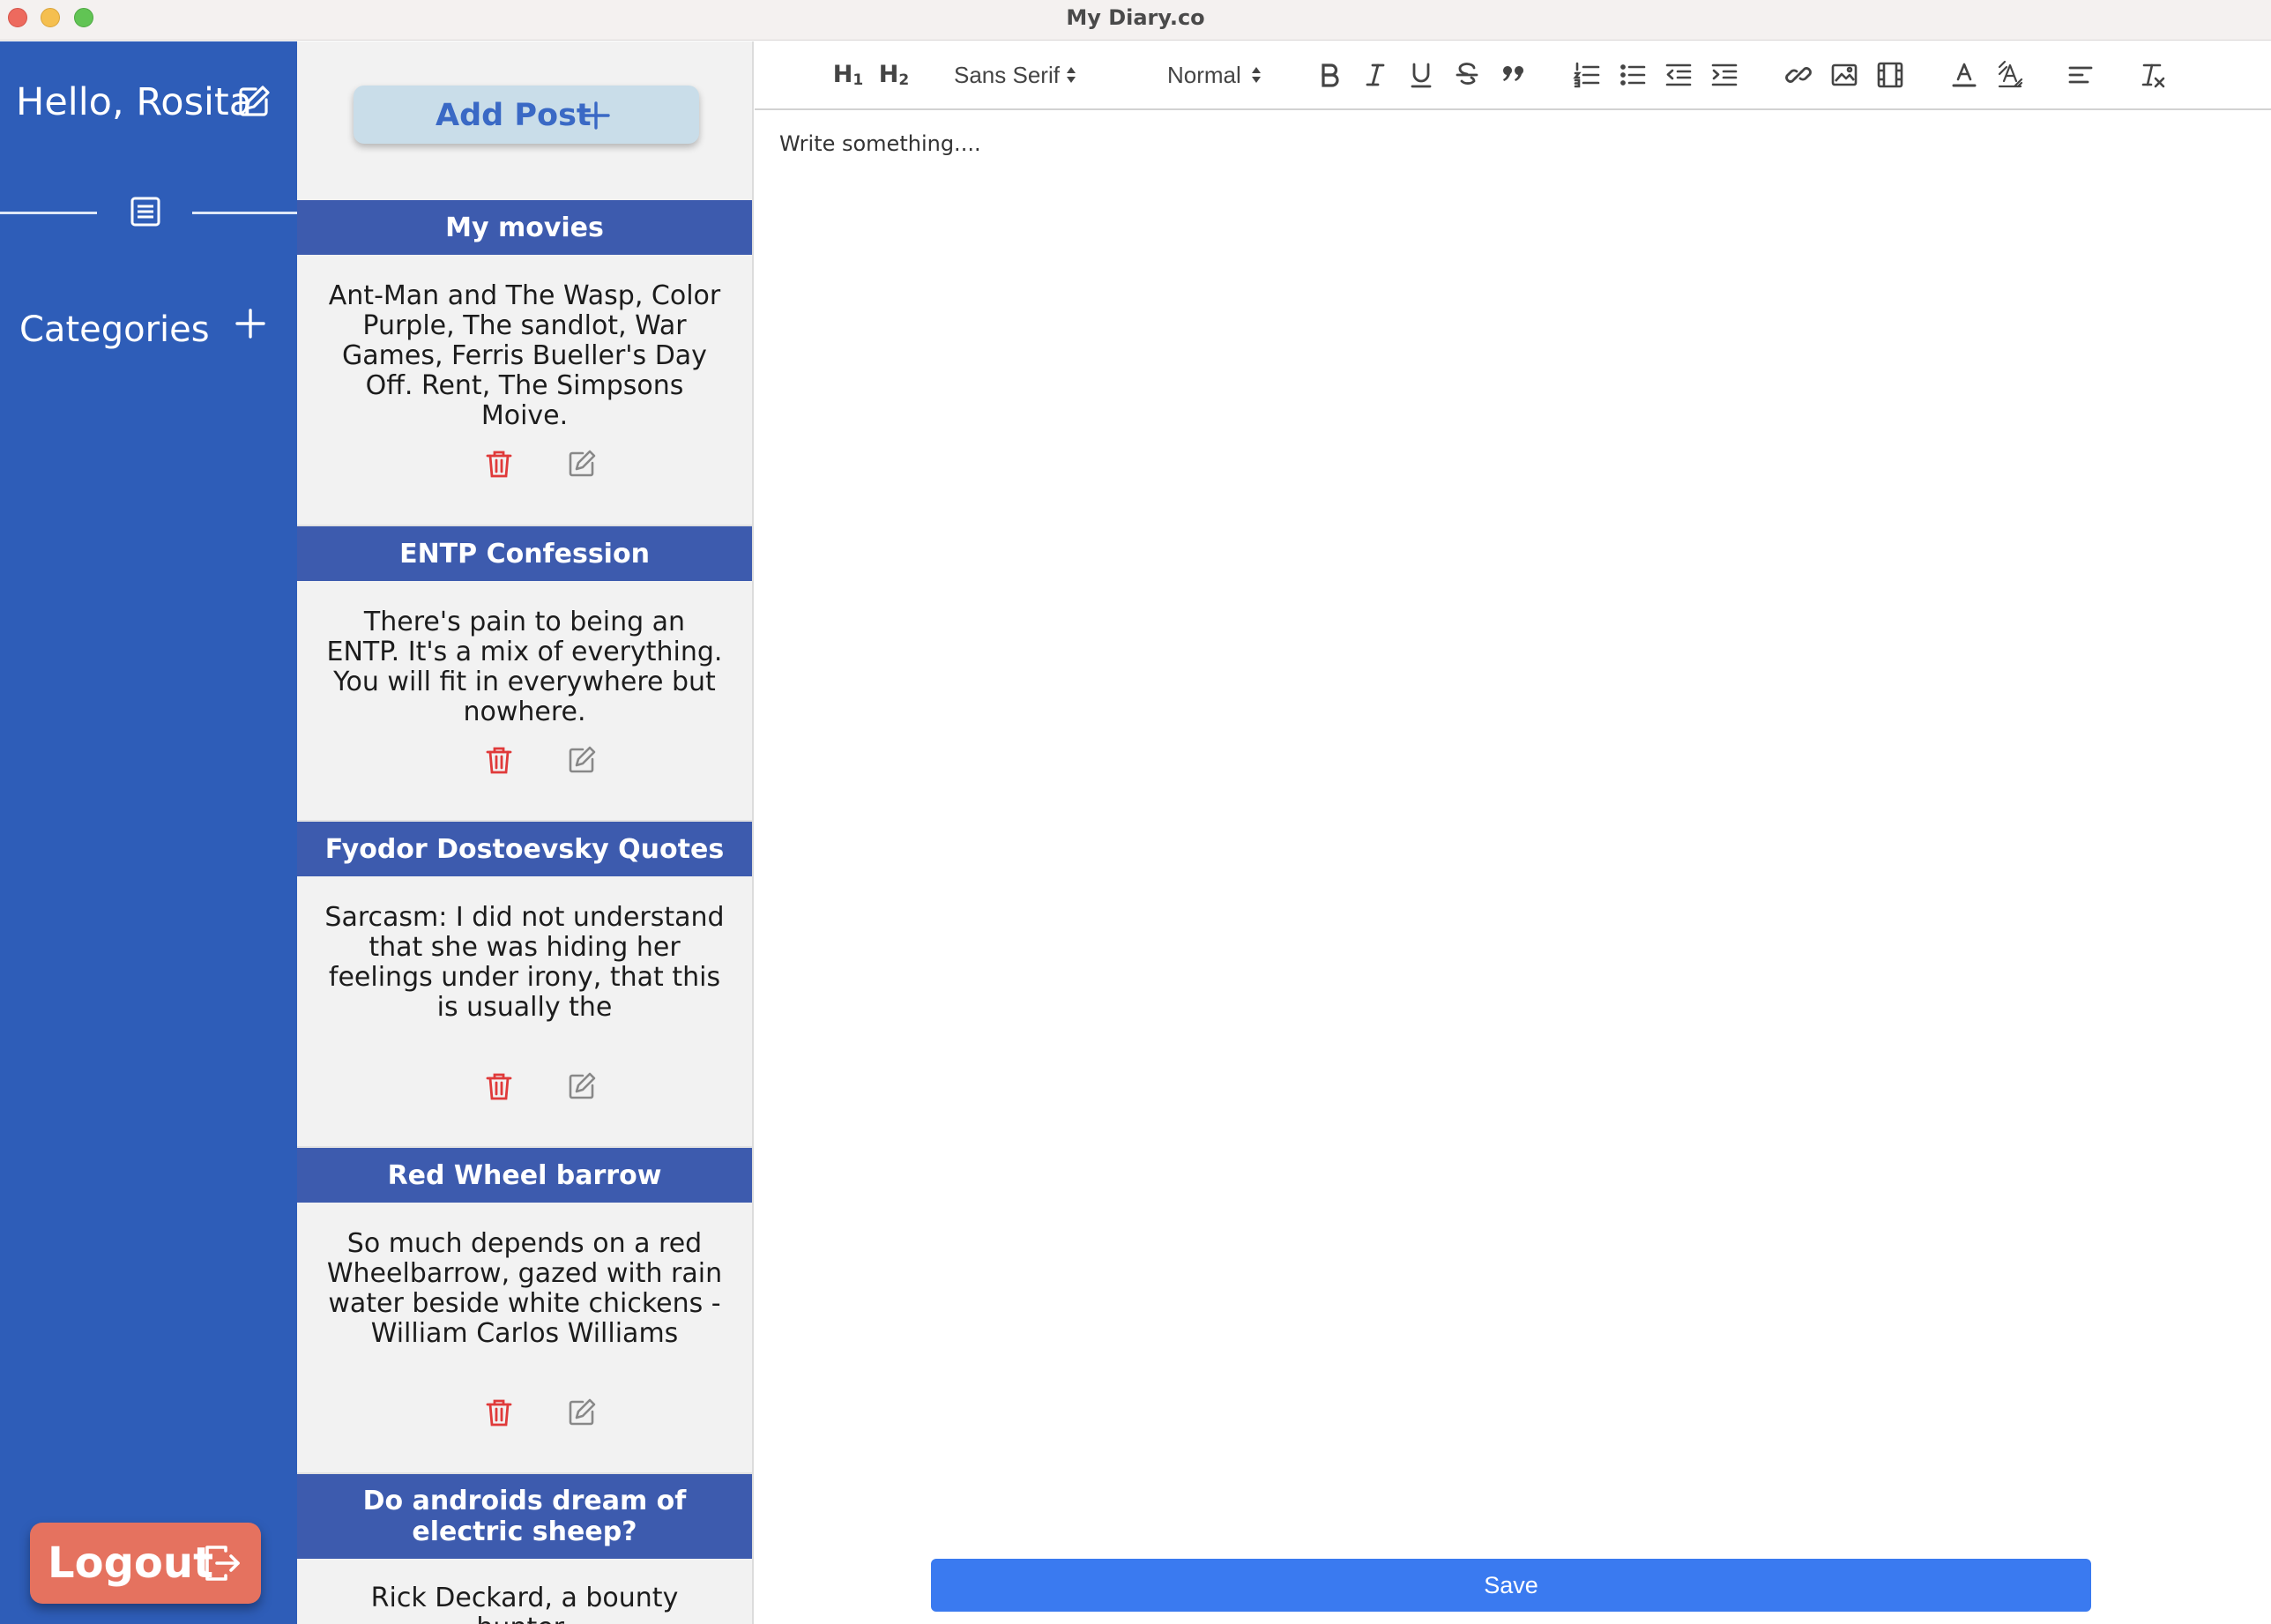  I want to click on heading-2-label: H2, so click(894, 75).